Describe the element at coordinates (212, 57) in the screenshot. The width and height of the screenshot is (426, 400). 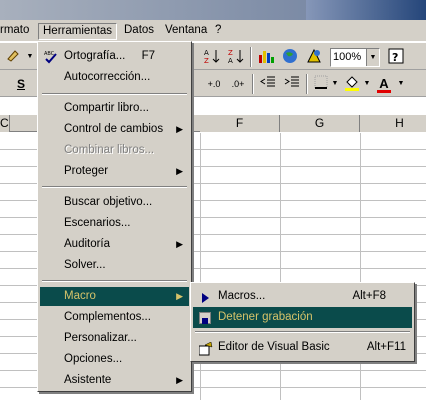
I see `sort-ascending-icon: AZ` at that location.